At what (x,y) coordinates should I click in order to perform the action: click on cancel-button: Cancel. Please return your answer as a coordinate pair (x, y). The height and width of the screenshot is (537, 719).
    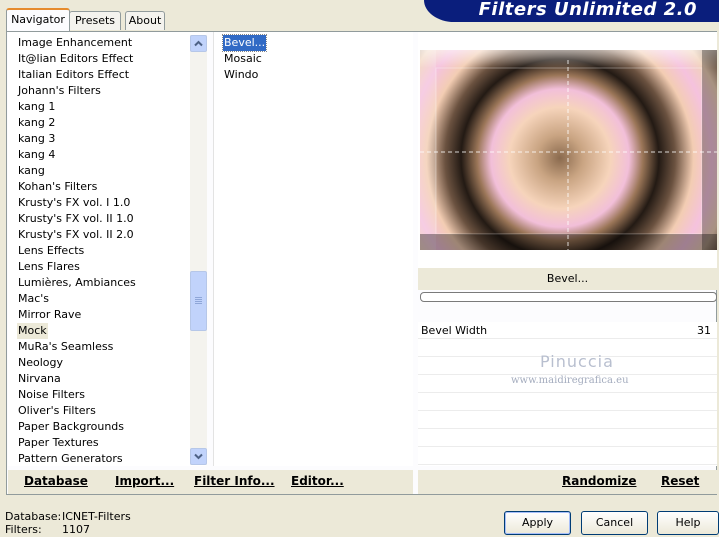
    Looking at the image, I should click on (614, 523).